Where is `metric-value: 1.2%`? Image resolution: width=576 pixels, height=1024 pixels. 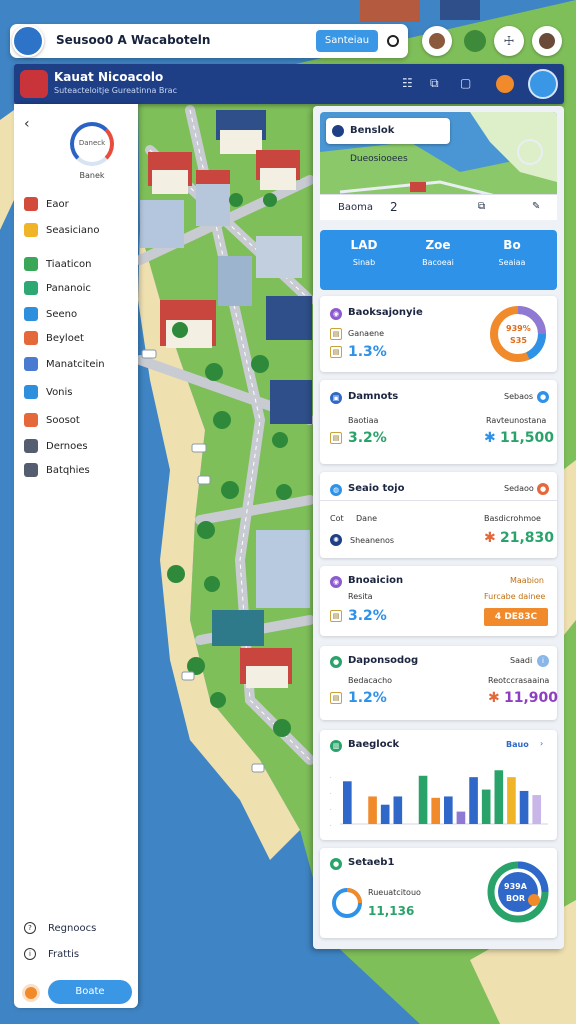
metric-value: 1.2% is located at coordinates (367, 698).